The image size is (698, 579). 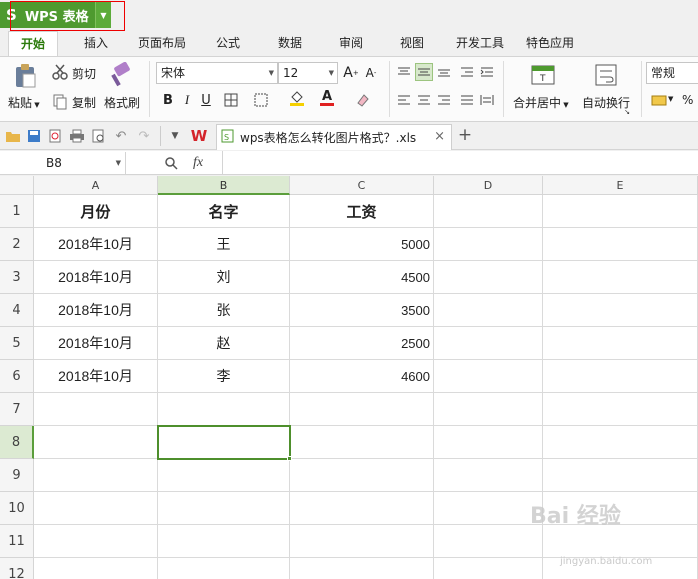 I want to click on cell-b10, so click(x=224, y=508).